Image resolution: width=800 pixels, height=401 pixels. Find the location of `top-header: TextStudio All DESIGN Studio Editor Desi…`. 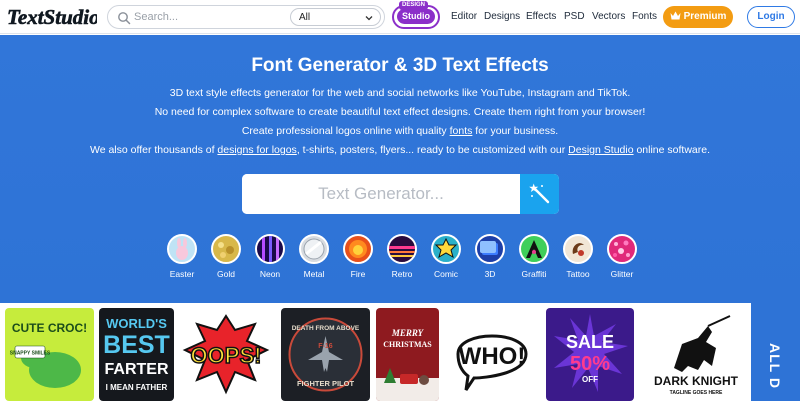

top-header: TextStudio All DESIGN Studio Editor Desi… is located at coordinates (400, 17).